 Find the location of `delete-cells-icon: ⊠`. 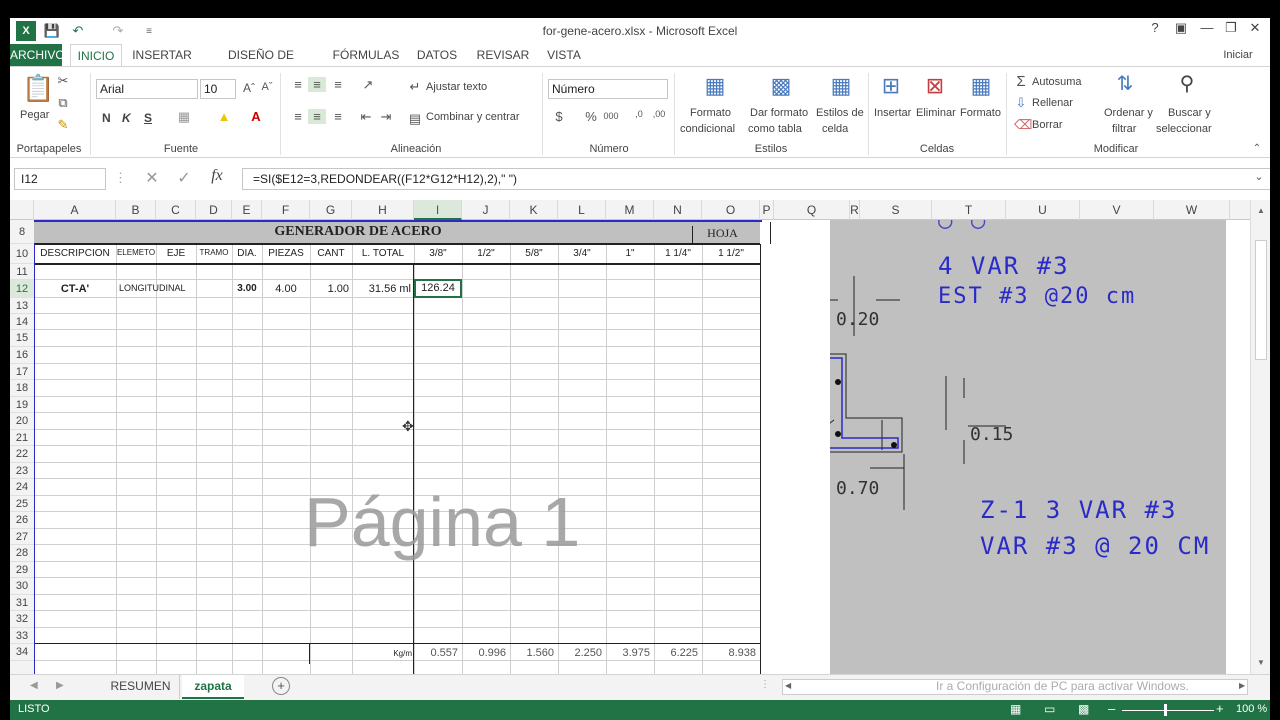

delete-cells-icon: ⊠ is located at coordinates (935, 86).